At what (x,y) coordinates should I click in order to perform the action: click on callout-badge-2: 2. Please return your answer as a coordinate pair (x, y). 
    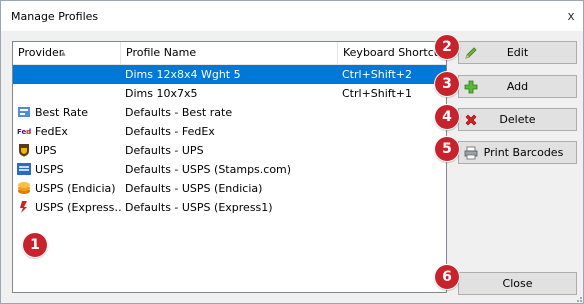
    Looking at the image, I should click on (447, 47).